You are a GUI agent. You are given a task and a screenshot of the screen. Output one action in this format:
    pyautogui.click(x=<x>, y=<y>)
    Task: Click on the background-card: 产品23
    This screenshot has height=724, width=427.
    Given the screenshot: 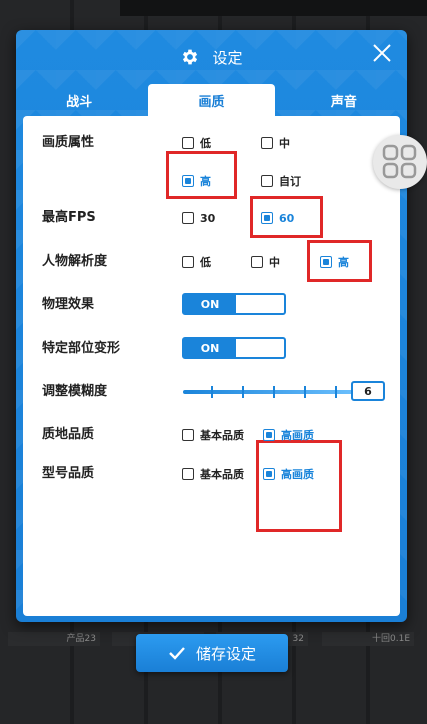 What is the action you would take?
    pyautogui.click(x=54, y=639)
    